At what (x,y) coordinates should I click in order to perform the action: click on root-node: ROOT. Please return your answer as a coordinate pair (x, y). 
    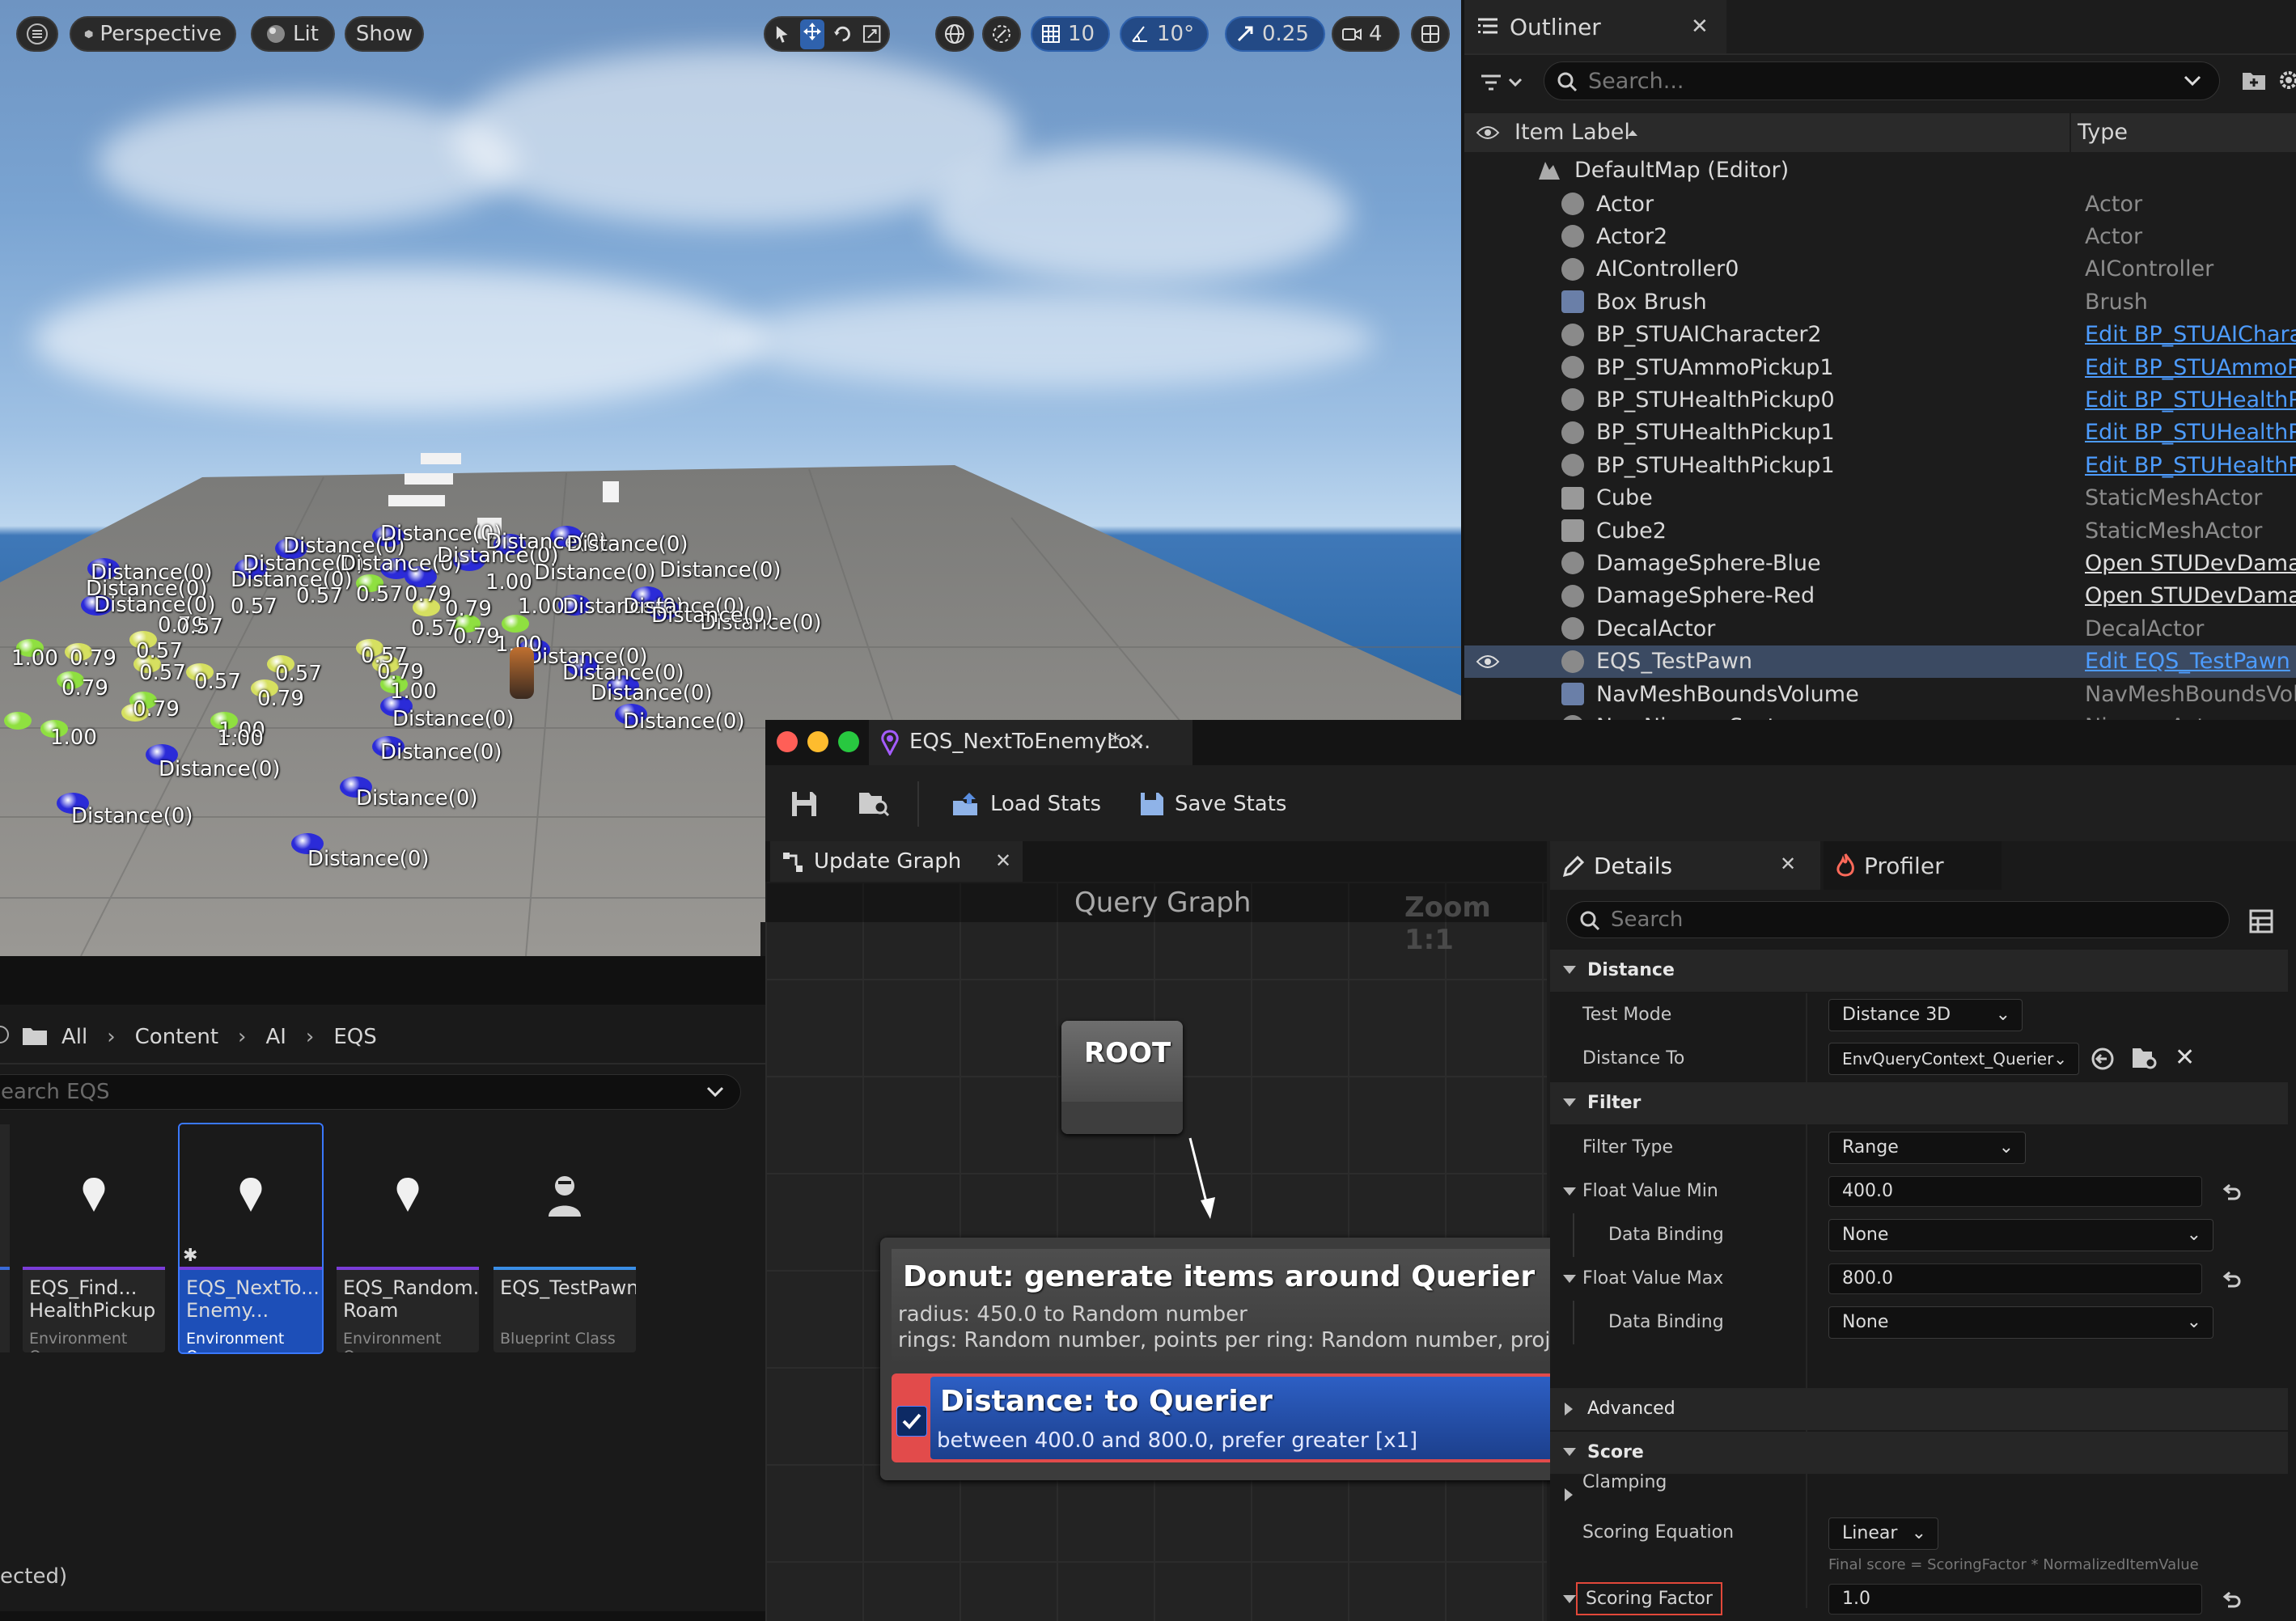
    Looking at the image, I should click on (1122, 1077).